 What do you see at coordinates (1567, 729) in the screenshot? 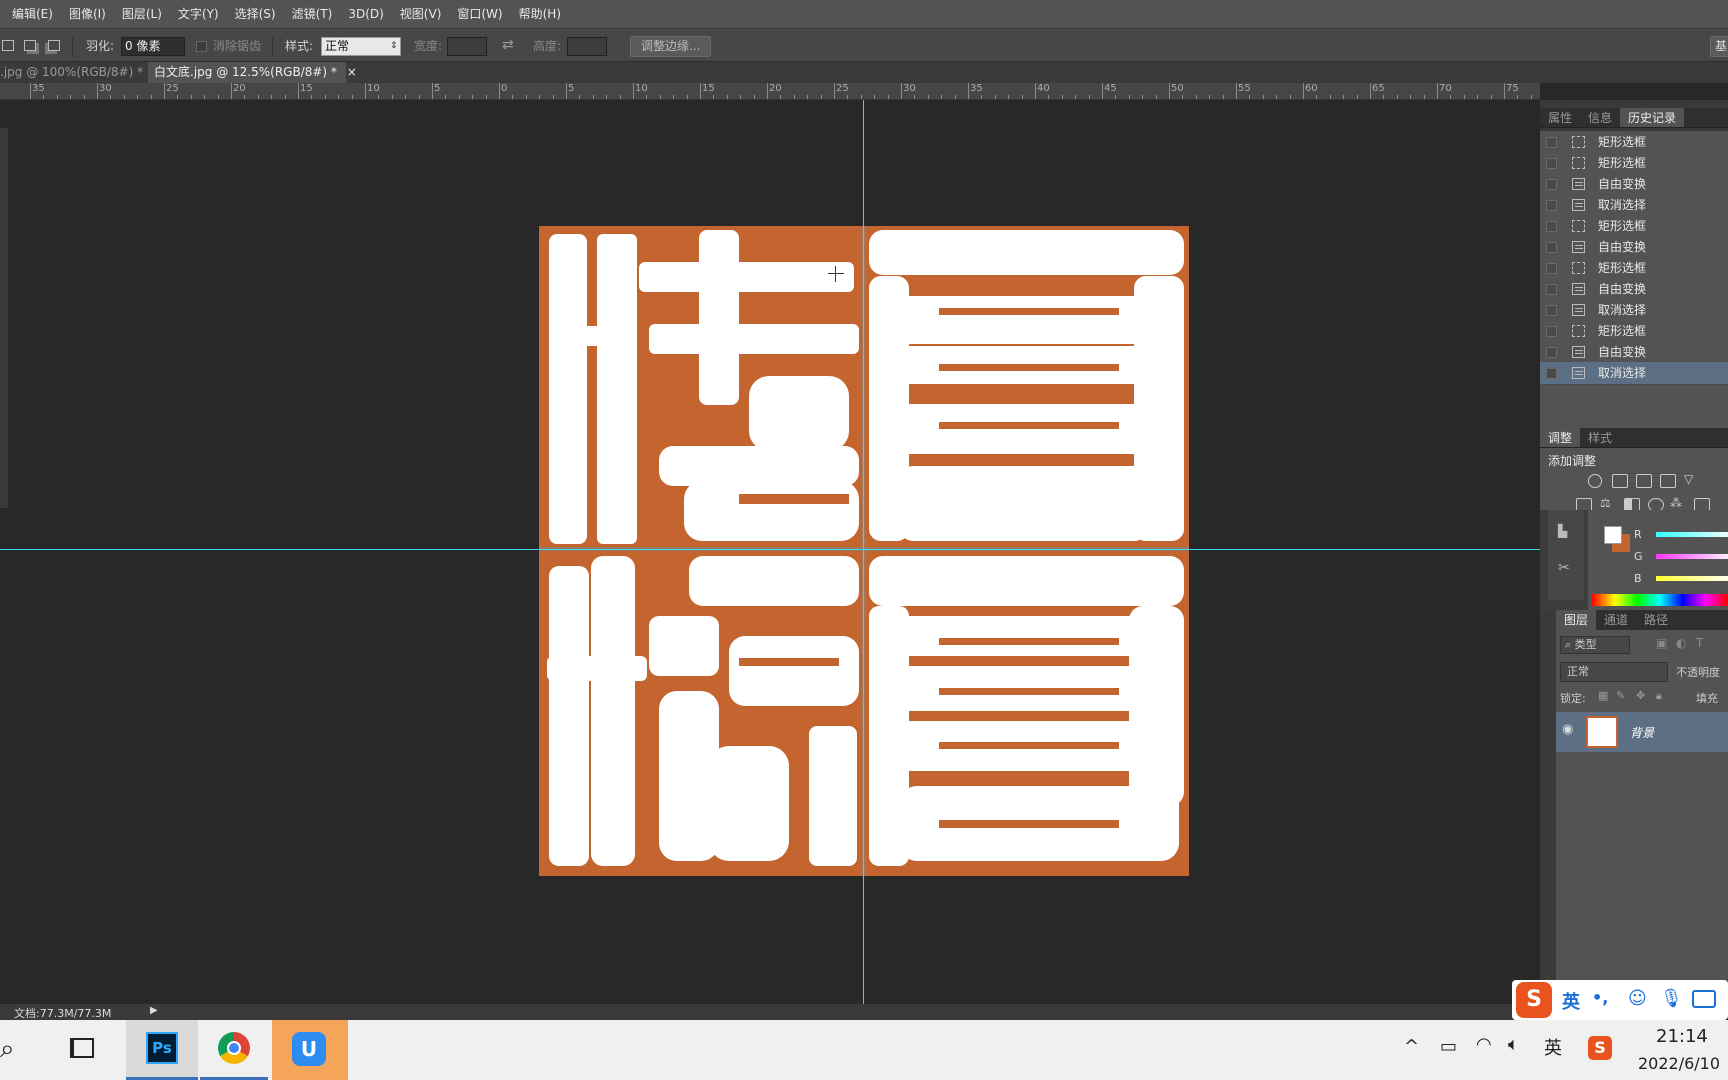
I see `eye-visibility-icon: ◉` at bounding box center [1567, 729].